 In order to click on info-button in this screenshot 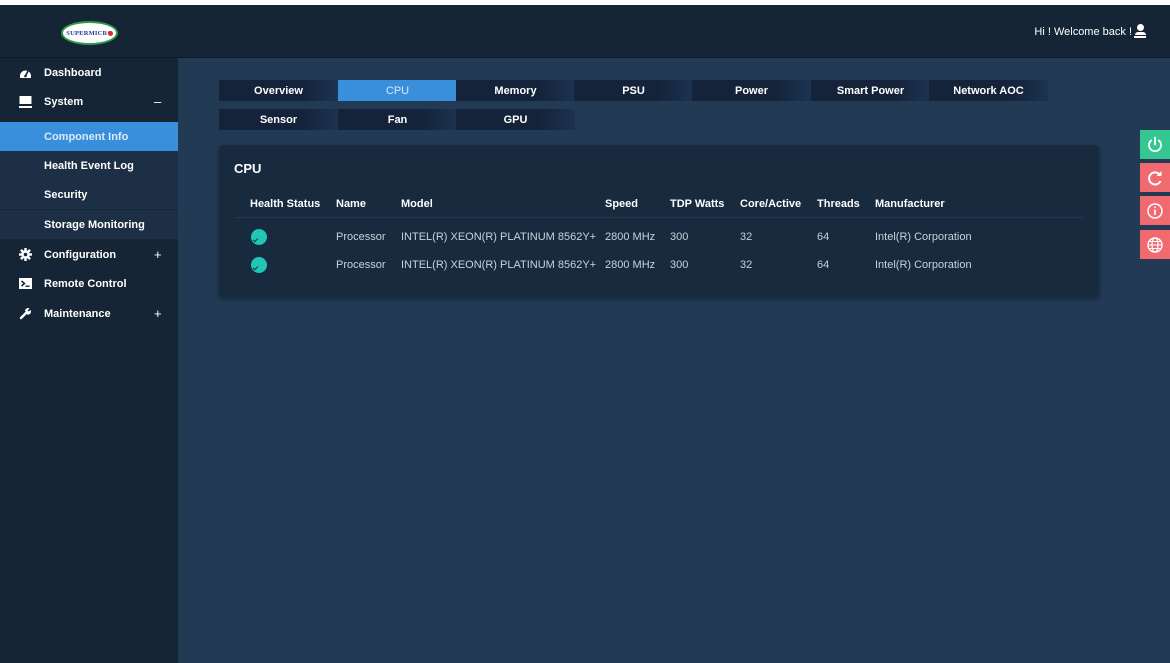, I will do `click(1155, 210)`.